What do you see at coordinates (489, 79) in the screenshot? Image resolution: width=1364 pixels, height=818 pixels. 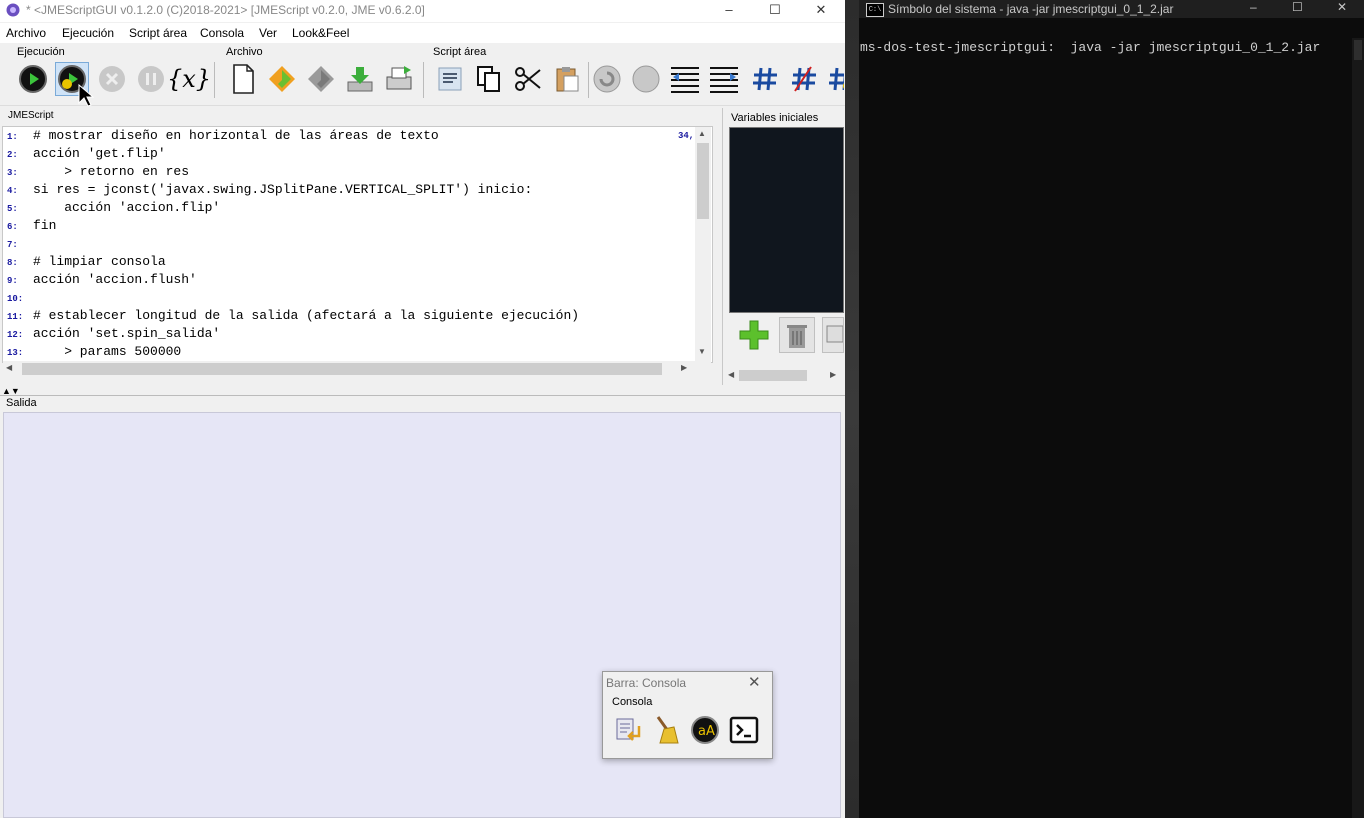 I see `copy-button` at bounding box center [489, 79].